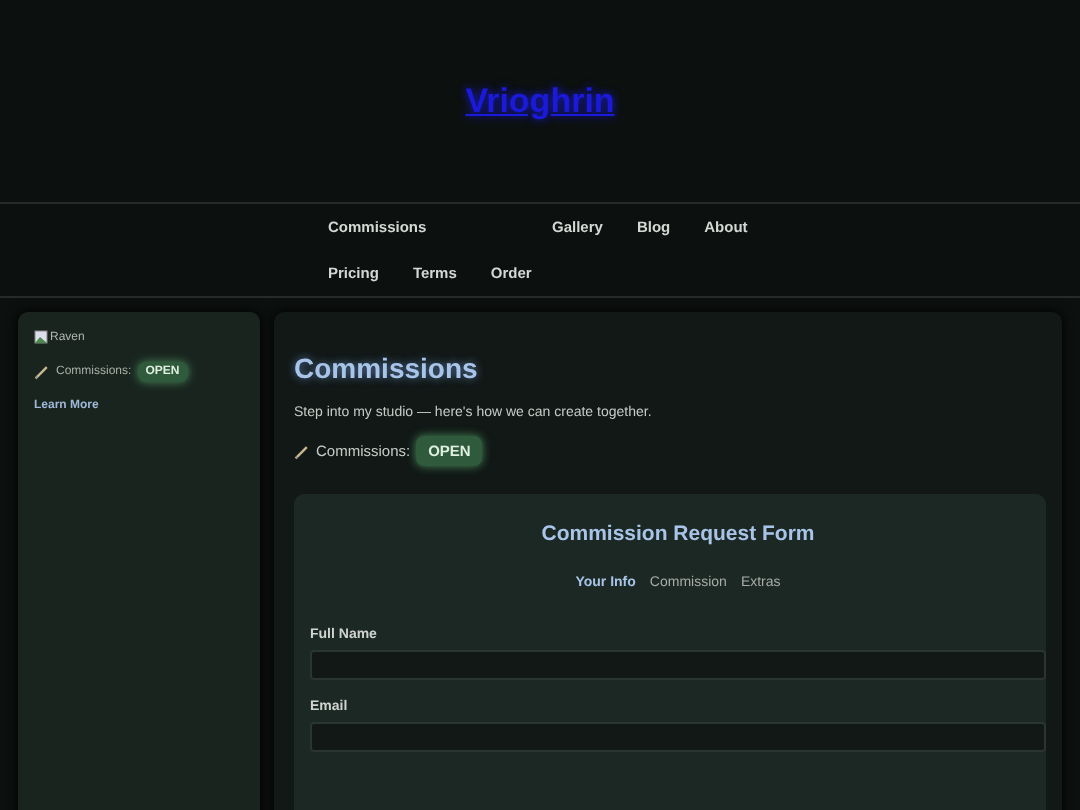 Image resolution: width=1080 pixels, height=810 pixels. Describe the element at coordinates (678, 534) in the screenshot. I see `form-title: Commission Request Form` at that location.